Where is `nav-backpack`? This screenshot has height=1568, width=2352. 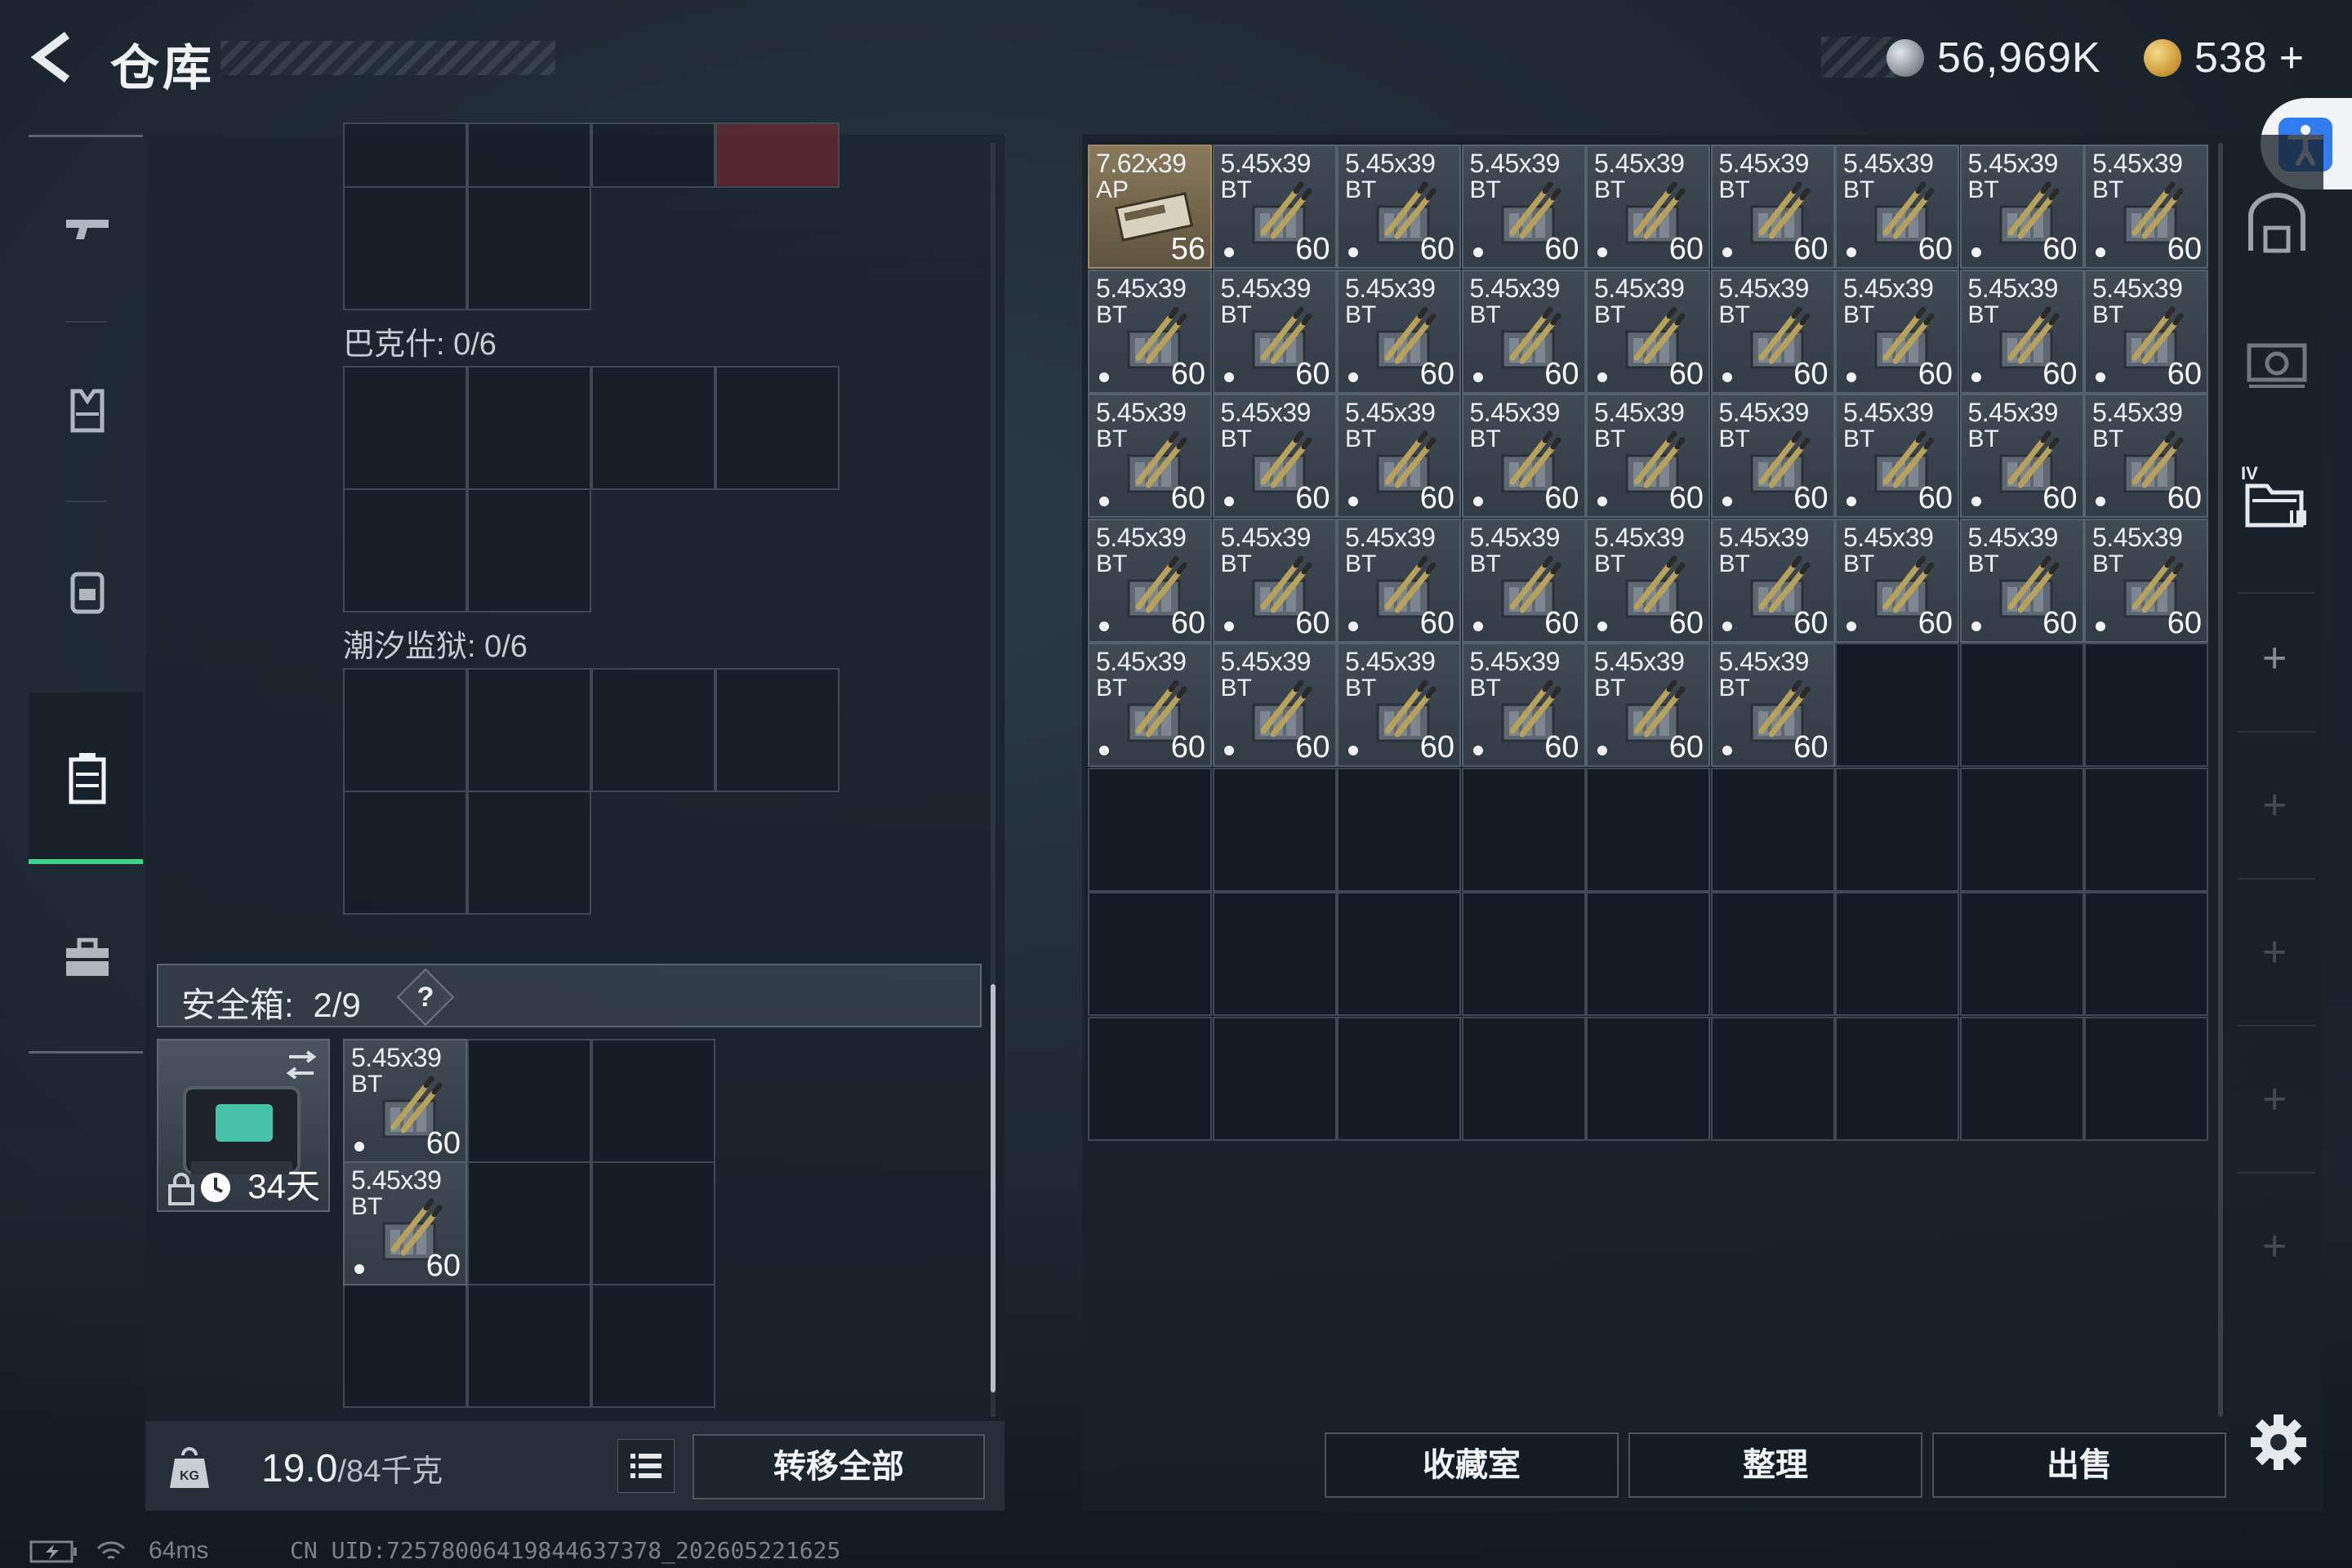
nav-backpack is located at coordinates (86, 590).